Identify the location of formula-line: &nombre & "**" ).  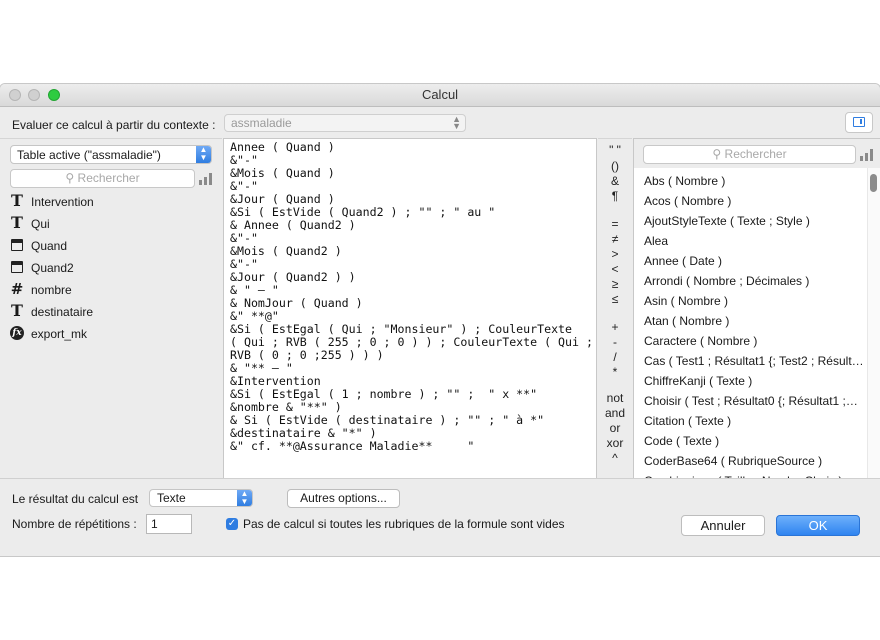
(286, 407).